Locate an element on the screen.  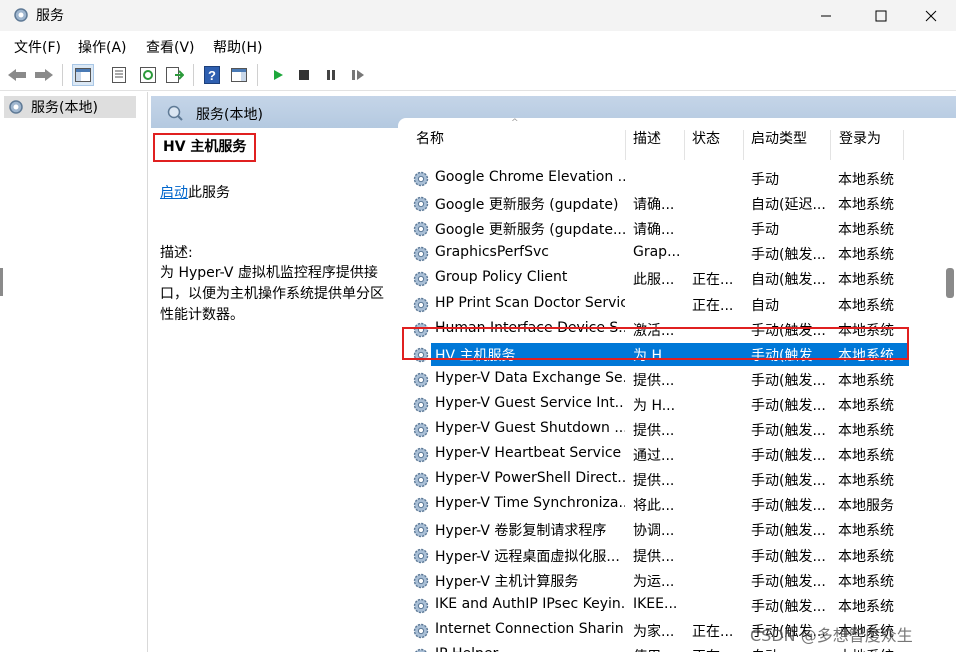
help-button: ? is located at coordinates (212, 75).